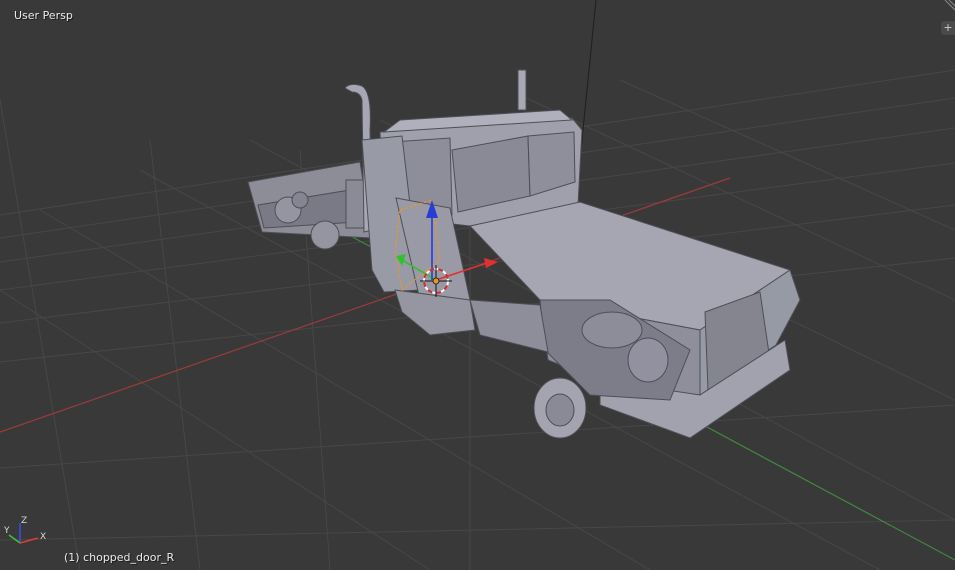 The width and height of the screenshot is (955, 570). What do you see at coordinates (119, 557) in the screenshot?
I see `active-object-label: (1) chopped_door_R` at bounding box center [119, 557].